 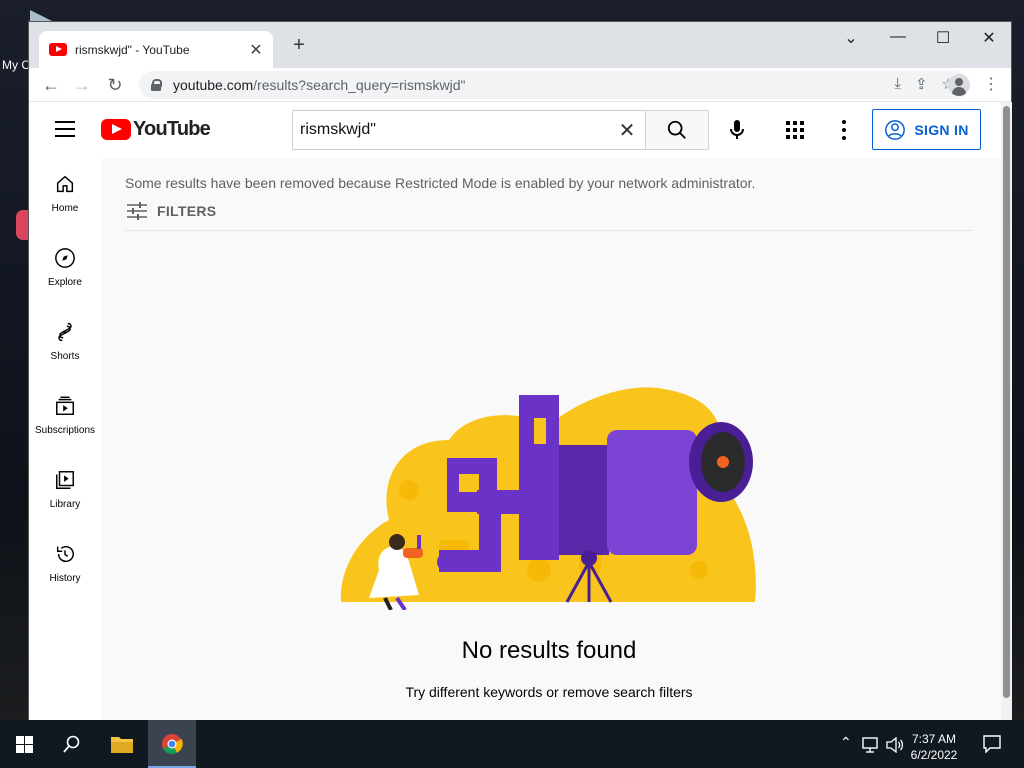 I want to click on install-icon: ⤓, so click(x=897, y=84).